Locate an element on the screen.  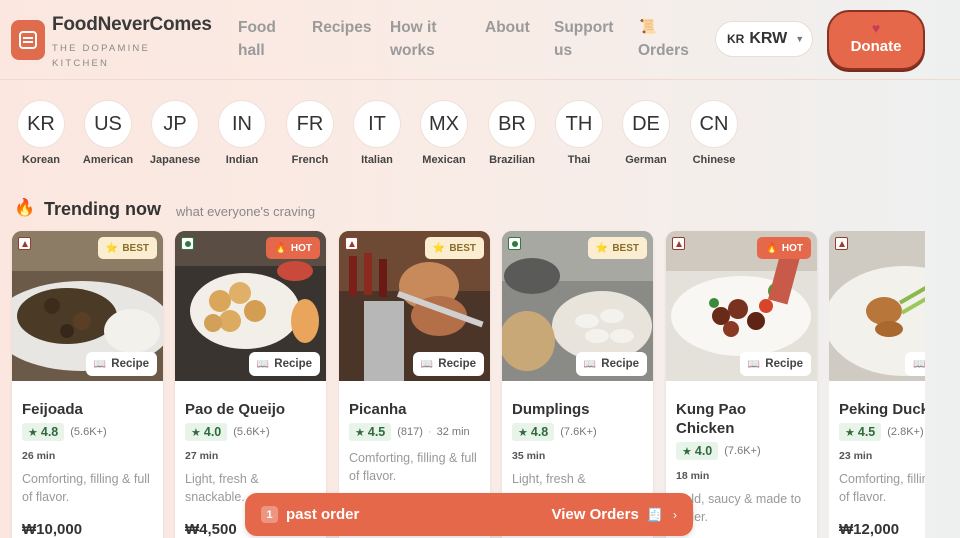
country-mexican: MX Mexican is located at coordinates (444, 133).